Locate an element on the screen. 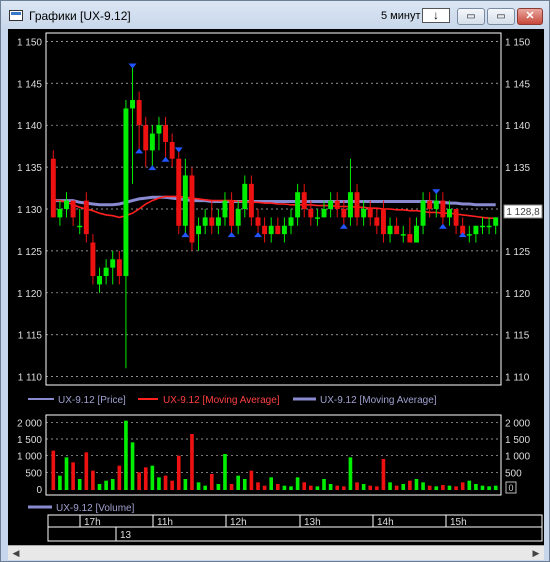 This screenshot has width=550, height=562. title-bar: Графики [UX-9.12] 5 минут ↓ ▭ ▭ ✕ is located at coordinates (275, 16).